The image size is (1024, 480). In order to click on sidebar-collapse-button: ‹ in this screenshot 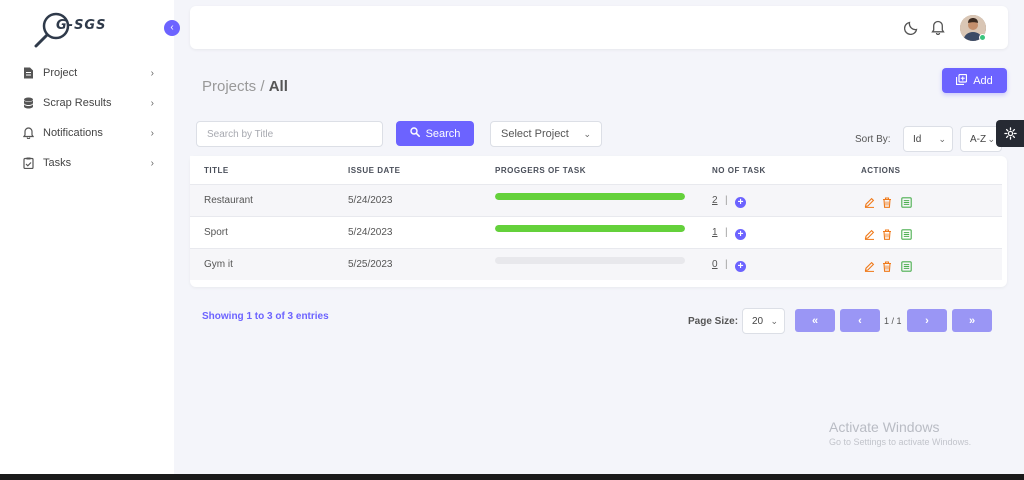, I will do `click(172, 28)`.